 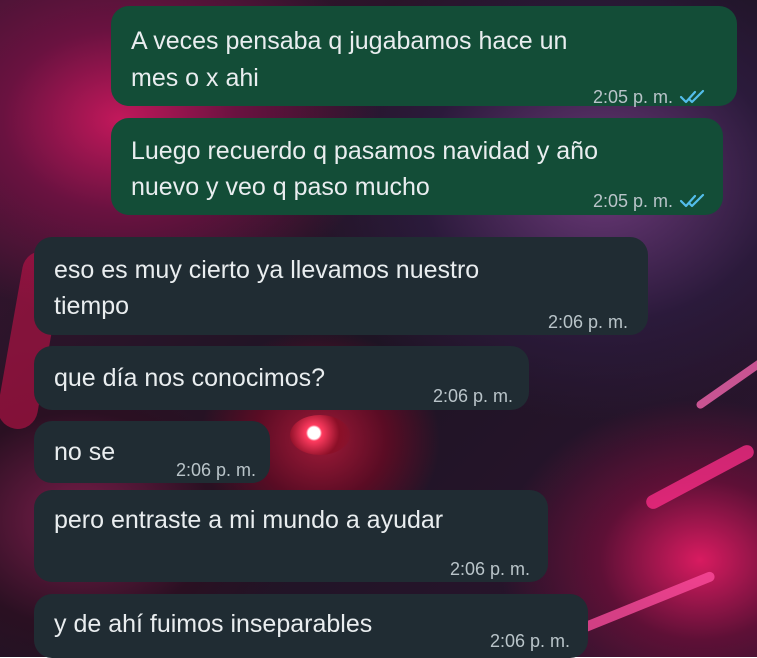 What do you see at coordinates (267, 270) in the screenshot?
I see `message-text: eso es muy cierto ya llevamos nuestro` at bounding box center [267, 270].